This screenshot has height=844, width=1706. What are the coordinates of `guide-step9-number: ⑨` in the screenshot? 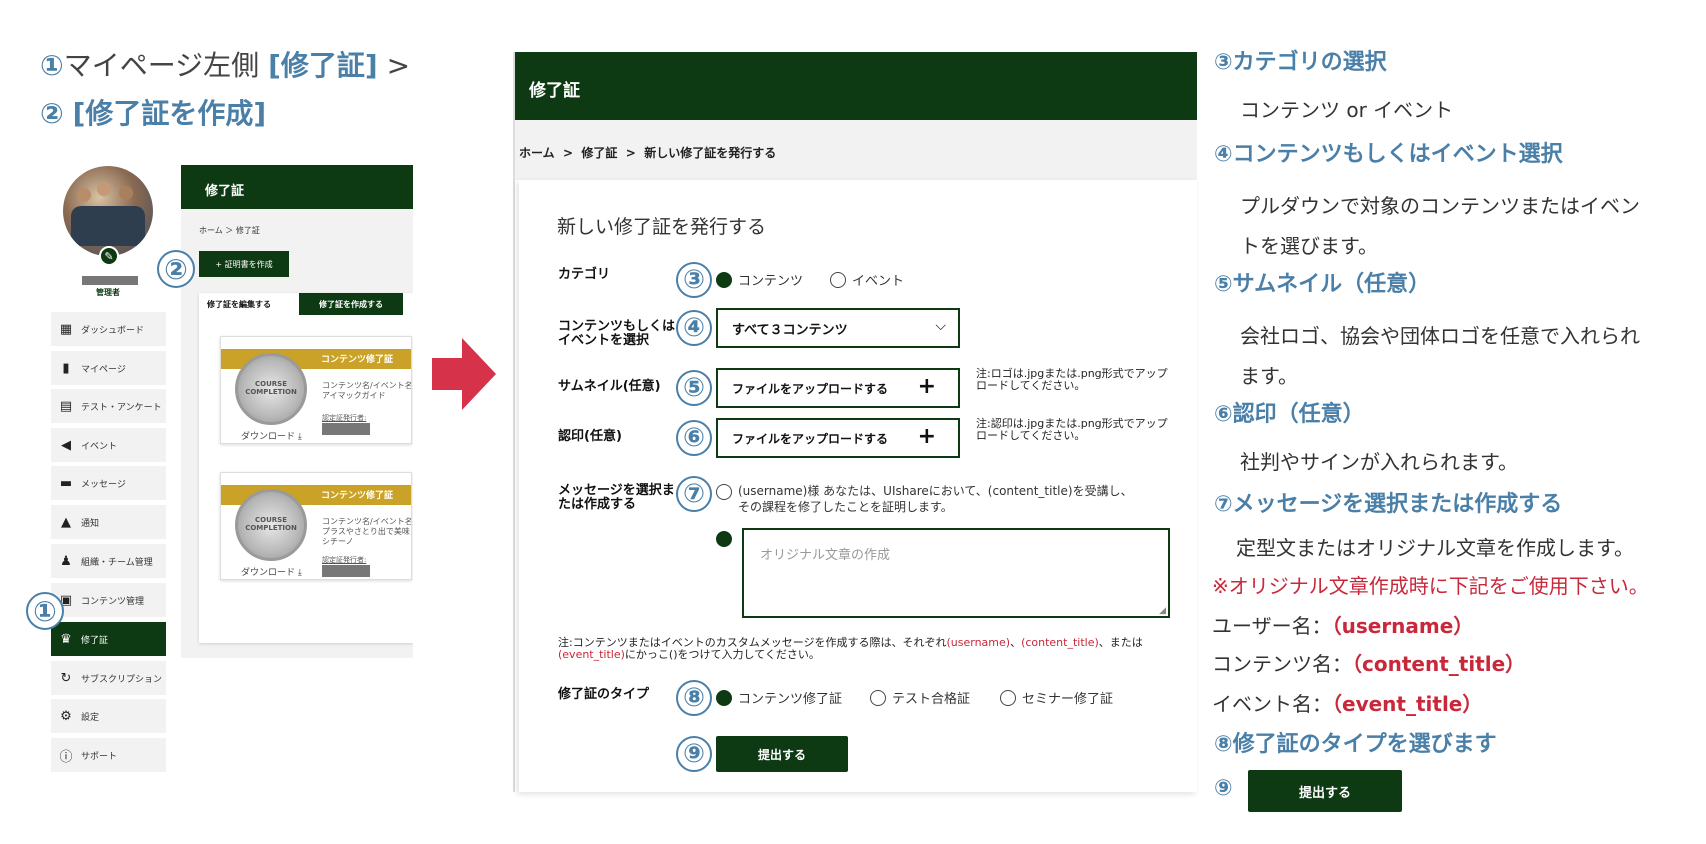 It's located at (1223, 788).